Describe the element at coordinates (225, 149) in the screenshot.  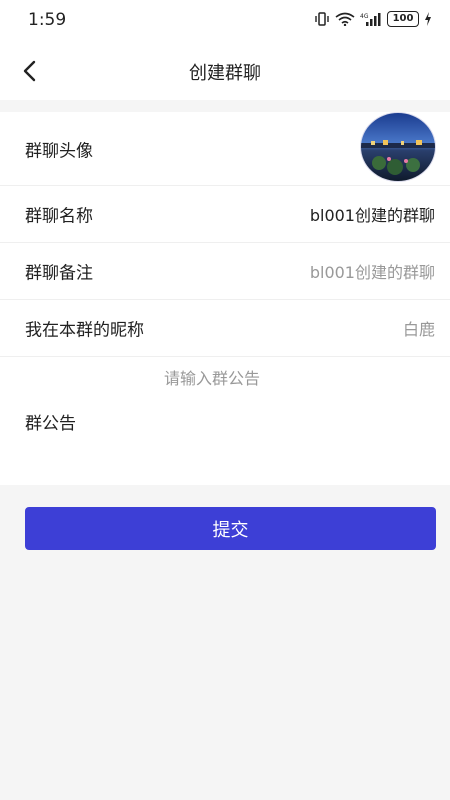
I see `avatar-row: 群聊头像` at that location.